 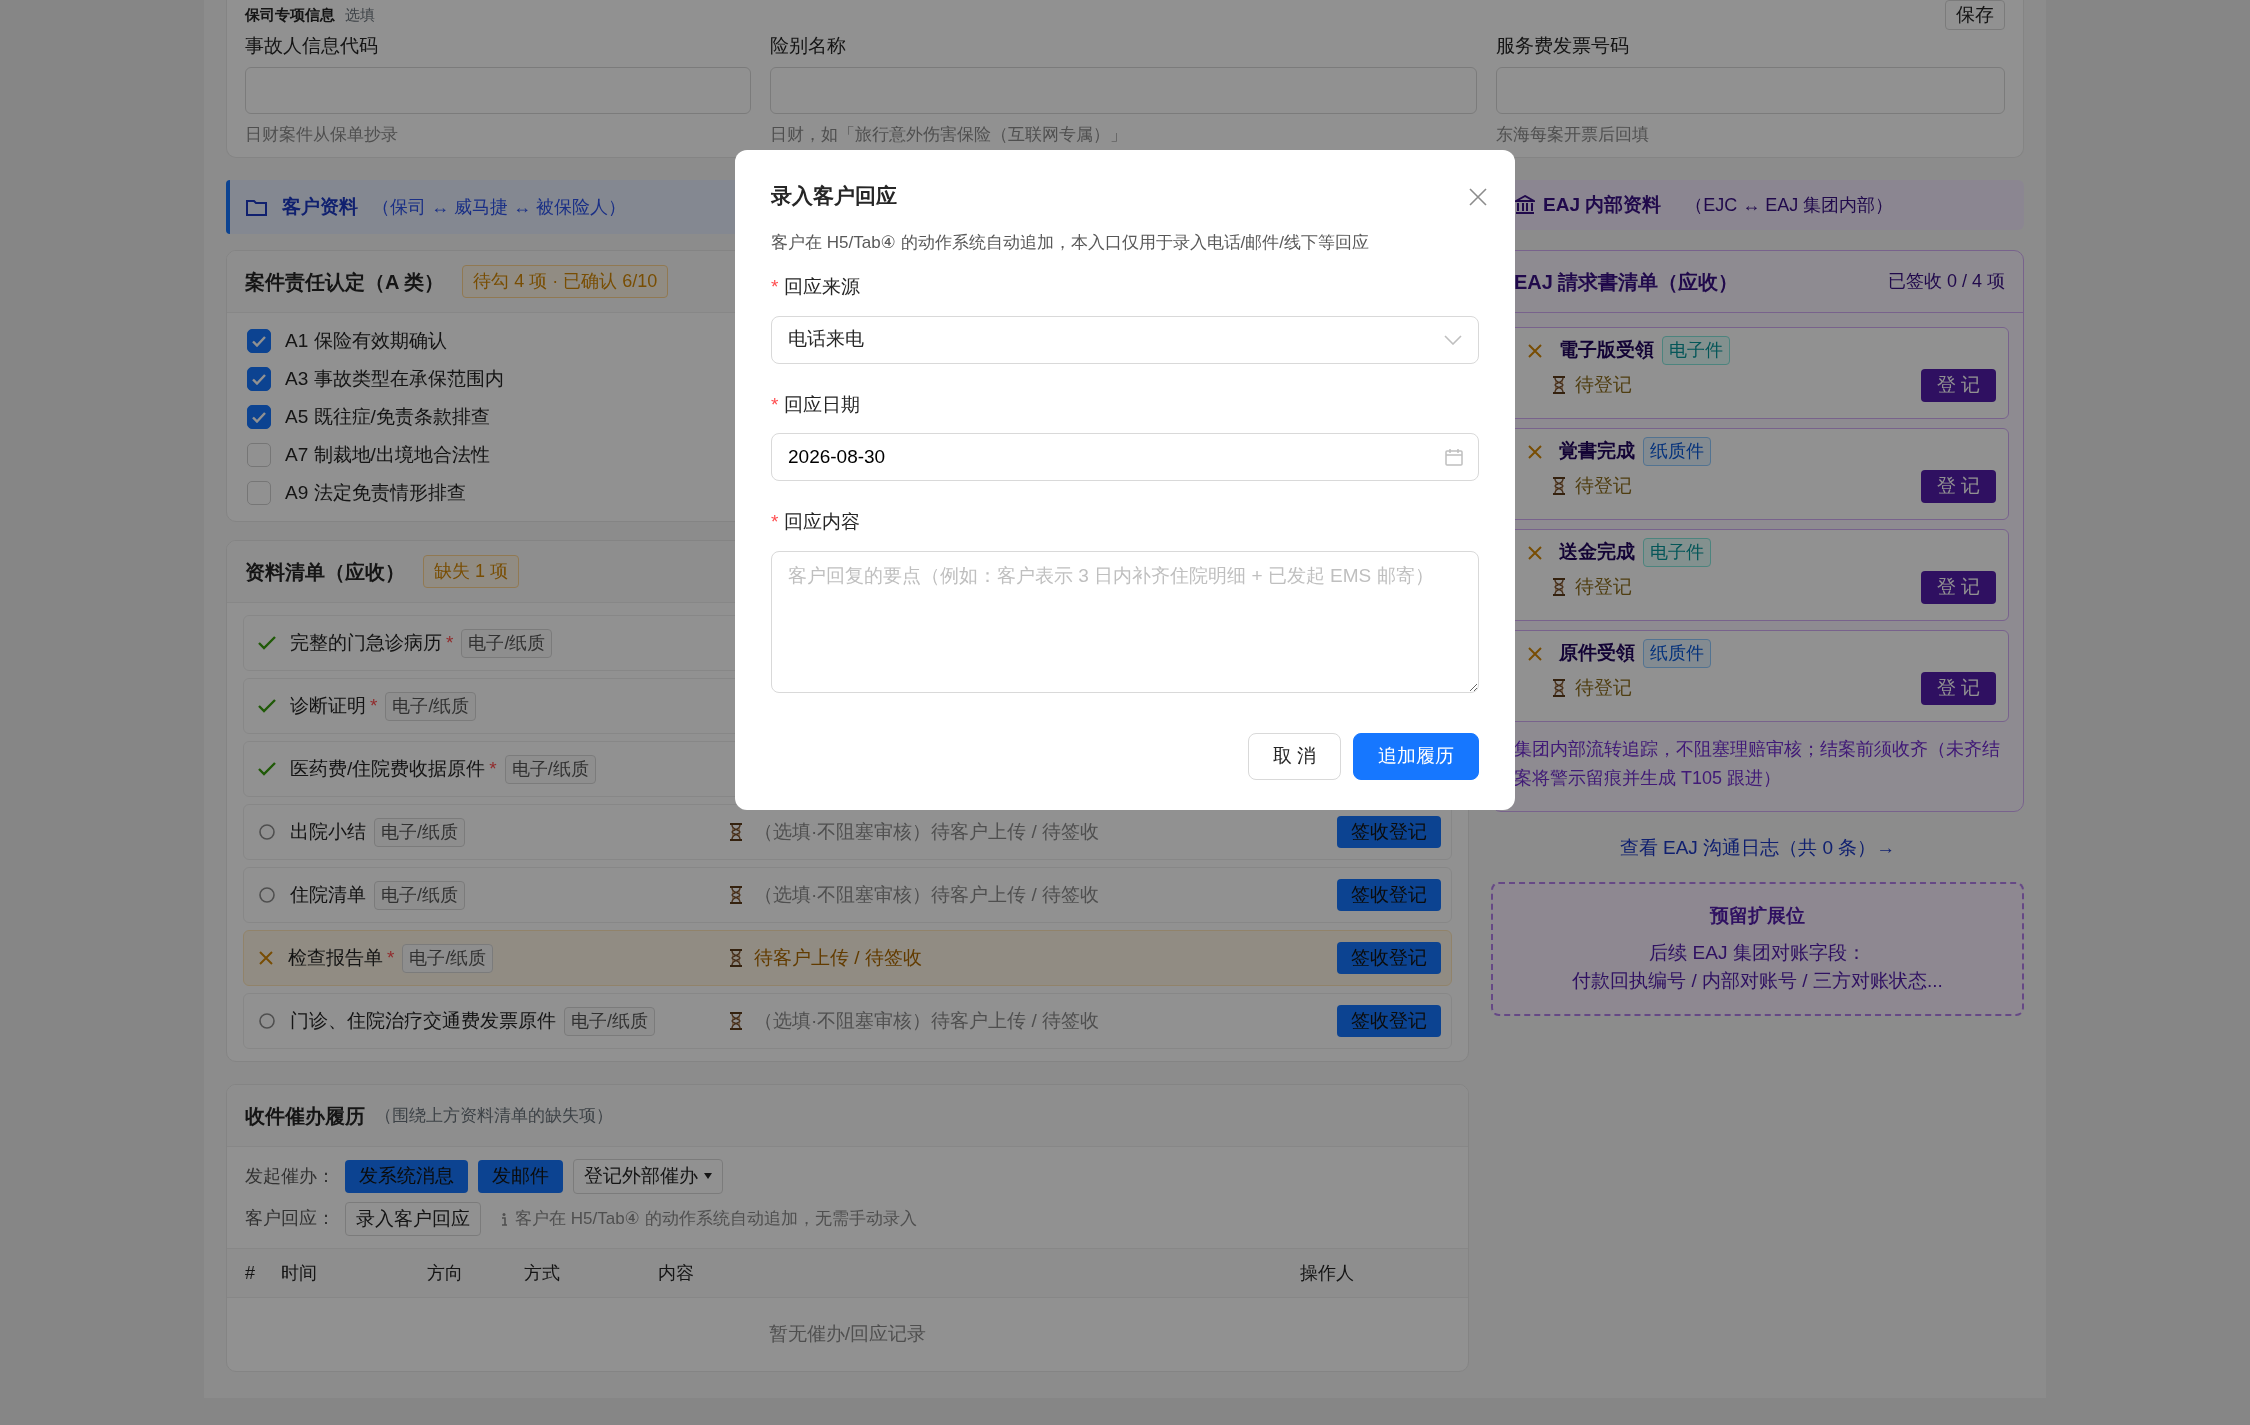 I want to click on card-subtitle: （围绕上方资料清单的缺失项）, so click(x=494, y=1115).